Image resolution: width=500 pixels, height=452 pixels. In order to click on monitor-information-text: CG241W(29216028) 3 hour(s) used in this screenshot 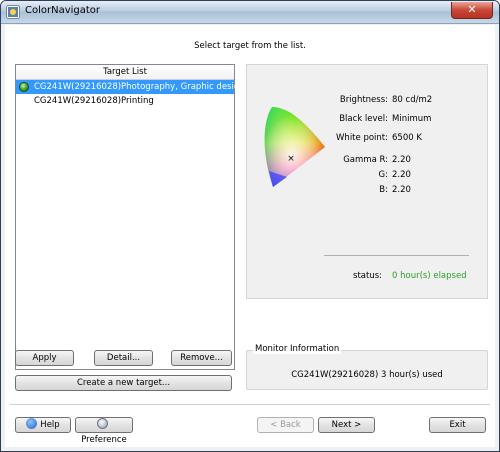, I will do `click(367, 375)`.